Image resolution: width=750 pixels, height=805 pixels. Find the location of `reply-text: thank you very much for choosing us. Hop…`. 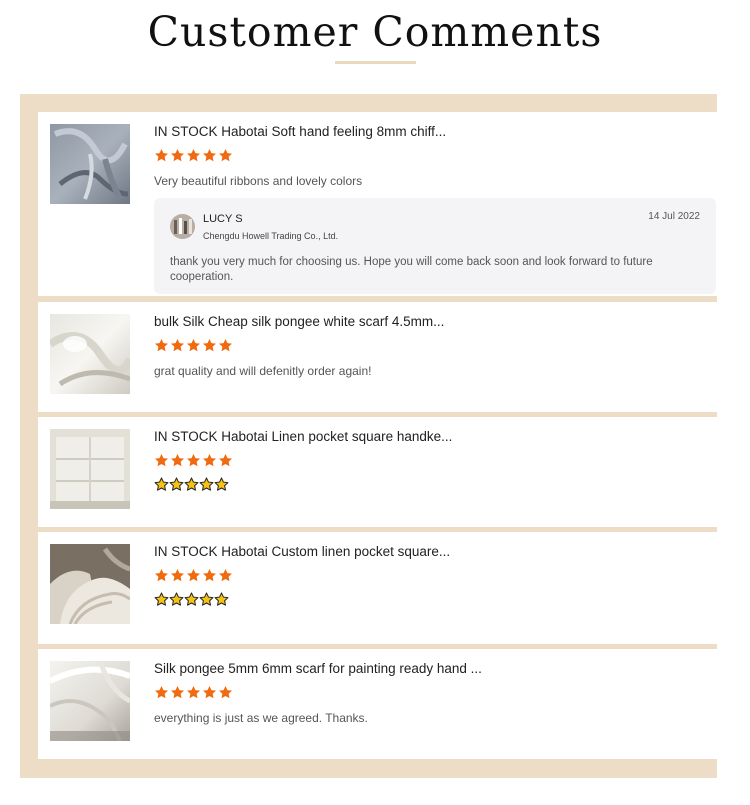

reply-text: thank you very much for choosing us. Hop… is located at coordinates (411, 269).